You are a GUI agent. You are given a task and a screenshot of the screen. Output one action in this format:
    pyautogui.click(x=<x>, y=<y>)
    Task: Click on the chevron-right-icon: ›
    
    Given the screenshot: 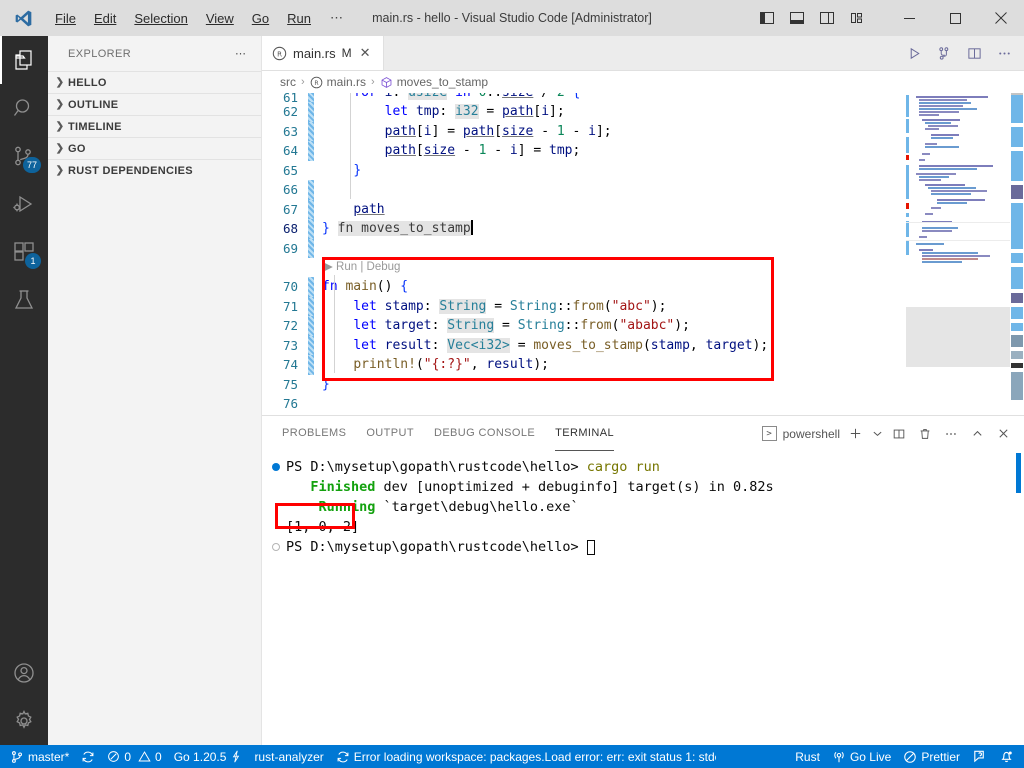 What is the action you would take?
    pyautogui.click(x=303, y=82)
    